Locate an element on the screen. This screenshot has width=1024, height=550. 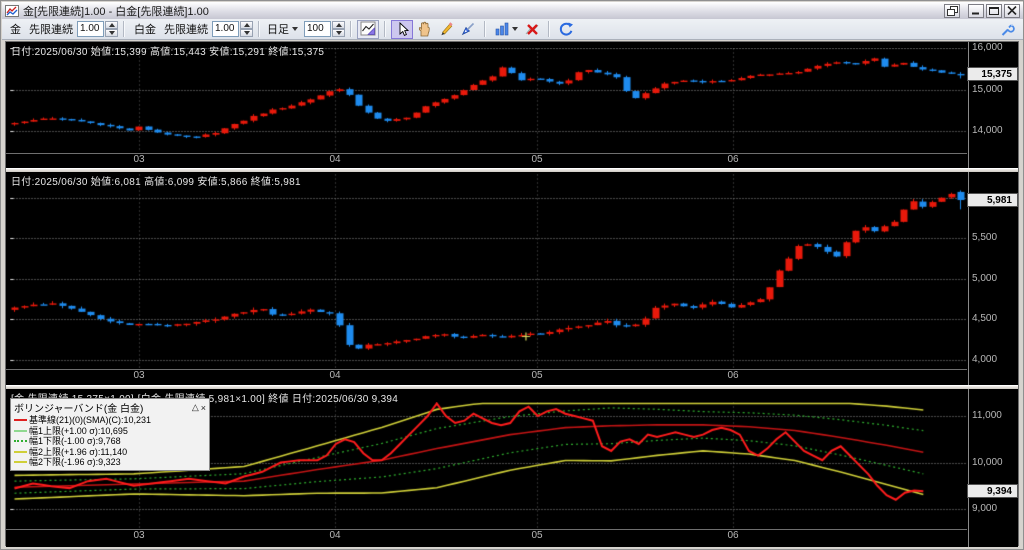
platinum-time-axis: 03 04 05 06 is located at coordinates (486, 376).